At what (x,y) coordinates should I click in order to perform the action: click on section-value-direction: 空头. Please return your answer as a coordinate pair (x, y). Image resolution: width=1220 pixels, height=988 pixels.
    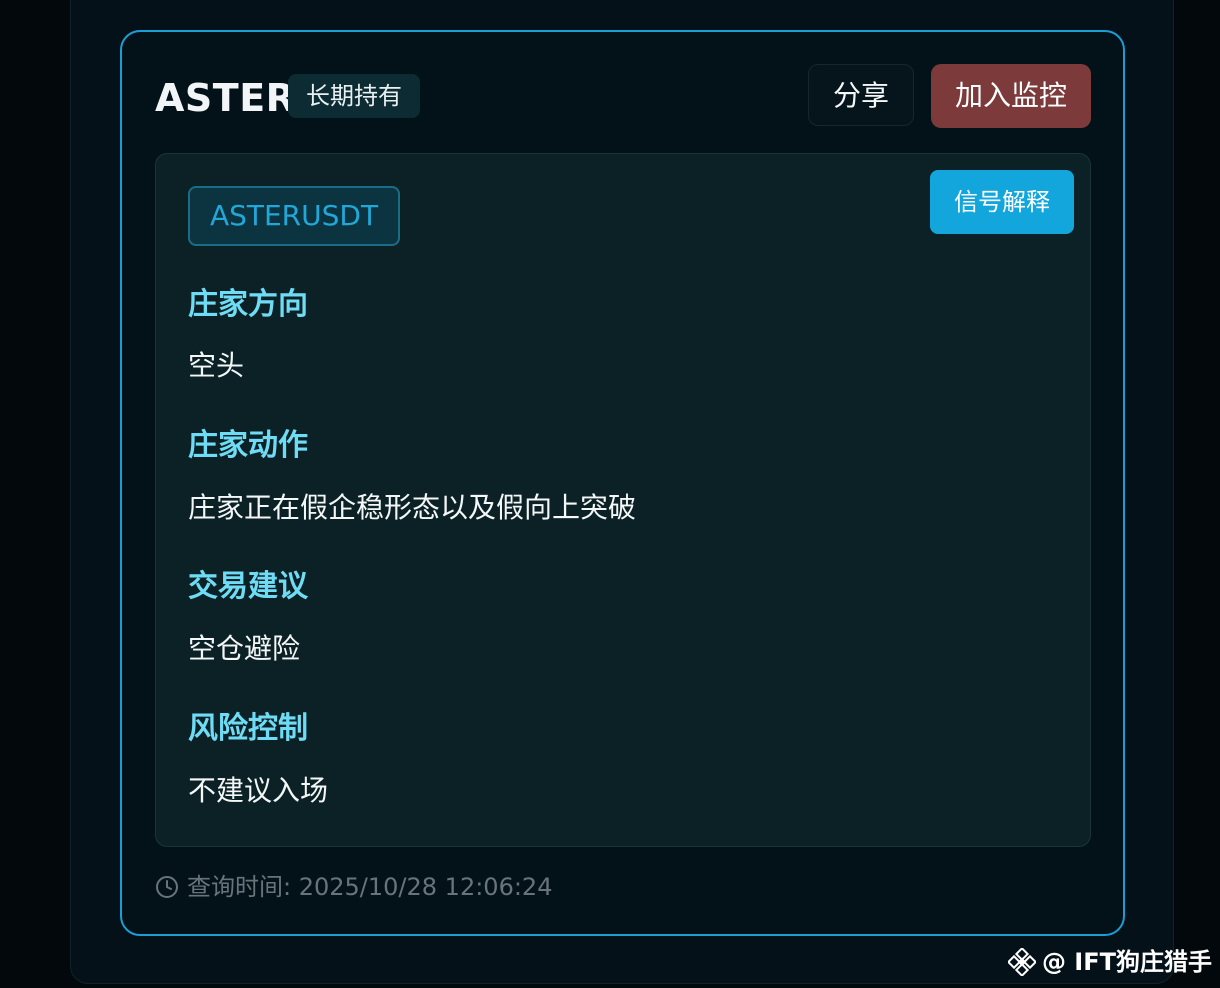
    Looking at the image, I should click on (216, 365).